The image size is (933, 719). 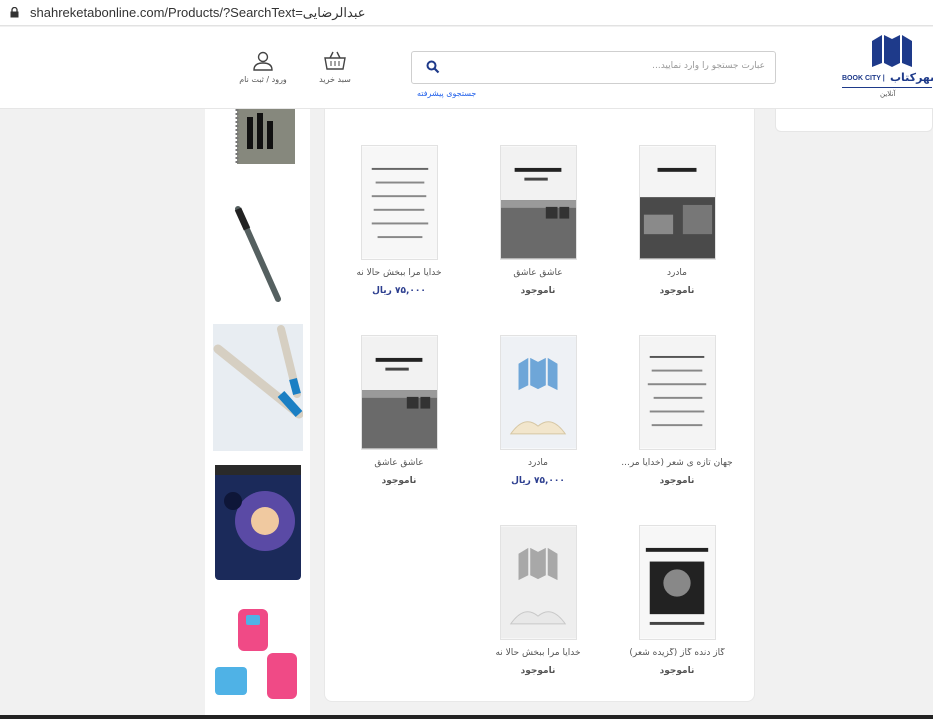 I want to click on login-button: ورود / ثبت نام, so click(x=263, y=81).